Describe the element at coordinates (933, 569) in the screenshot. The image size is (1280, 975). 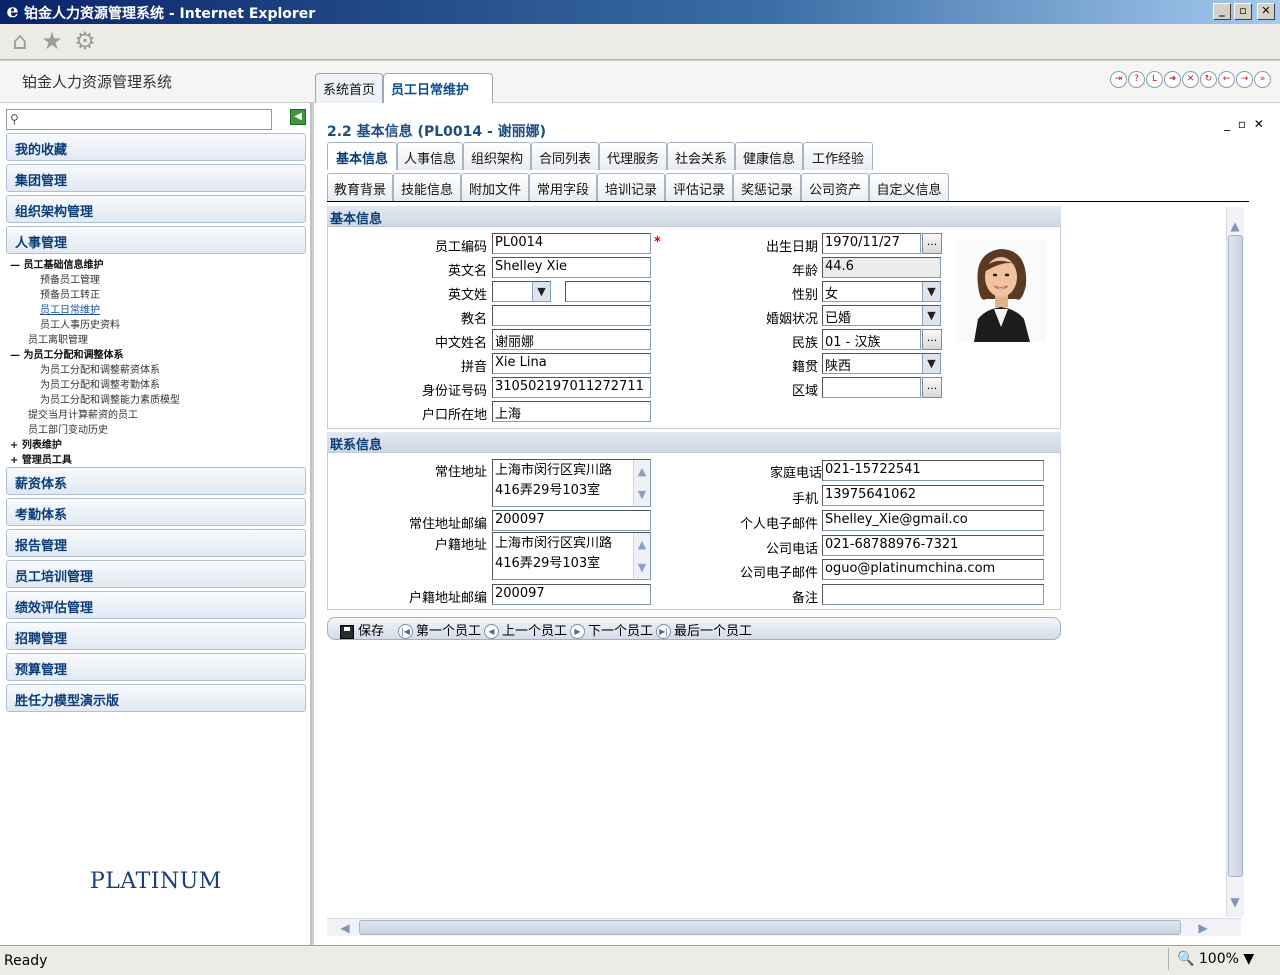
I see `office-email-field: oguo@platinumchina.com` at that location.